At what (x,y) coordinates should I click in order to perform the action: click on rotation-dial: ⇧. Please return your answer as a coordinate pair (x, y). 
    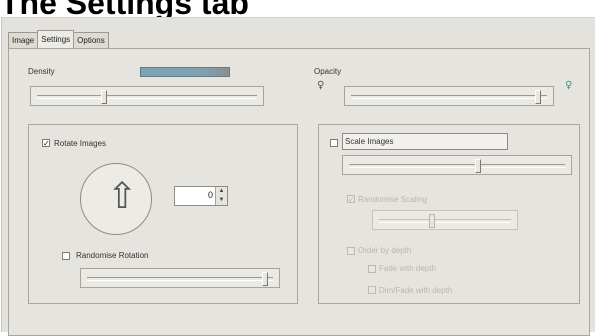
    Looking at the image, I should click on (116, 199).